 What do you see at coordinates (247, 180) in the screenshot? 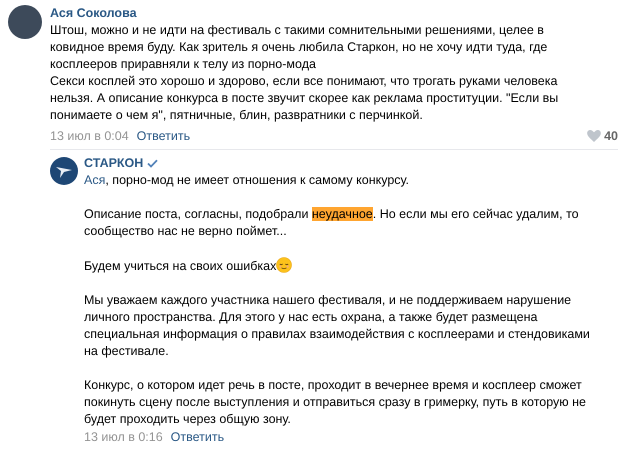
I see `reply-paragraph: Ася, порно-мод не имеет отношения к самому конкурсу.` at bounding box center [247, 180].